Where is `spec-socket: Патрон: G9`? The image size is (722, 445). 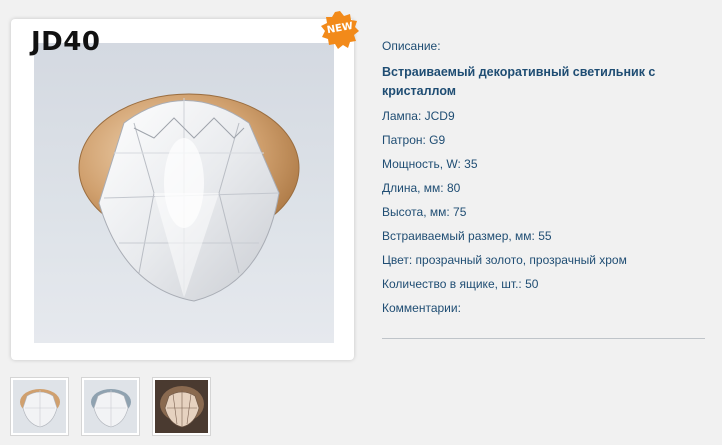 spec-socket: Патрон: G9 is located at coordinates (414, 140).